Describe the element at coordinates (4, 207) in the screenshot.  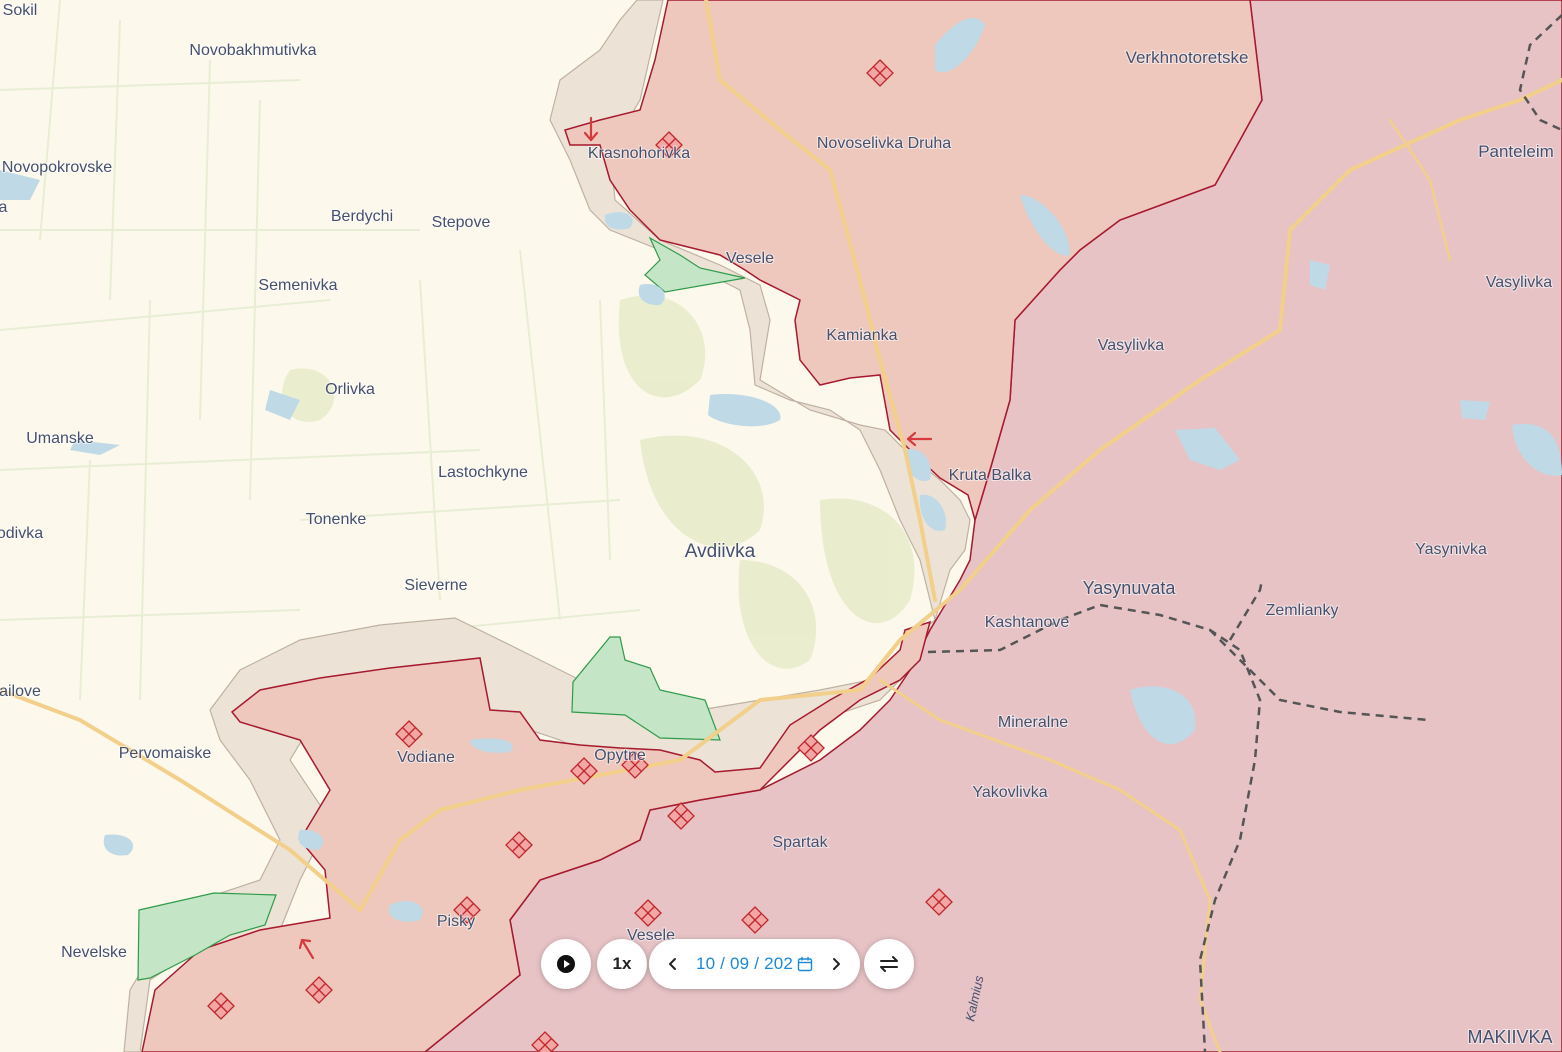
I see `place-label: a` at that location.